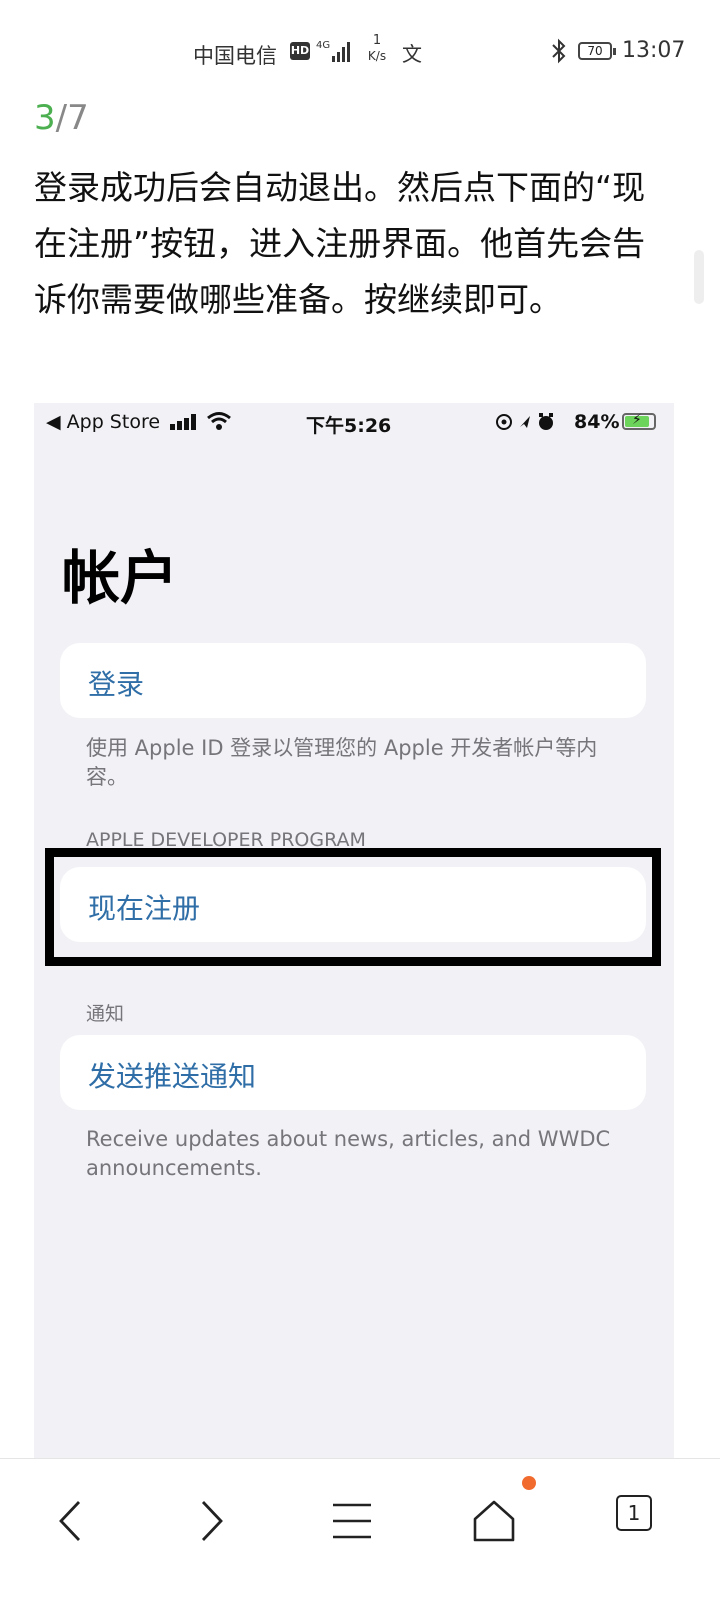  I want to click on ios-status-bar: ◀ App Store 下午5:26 84% ⚡, so click(354, 421).